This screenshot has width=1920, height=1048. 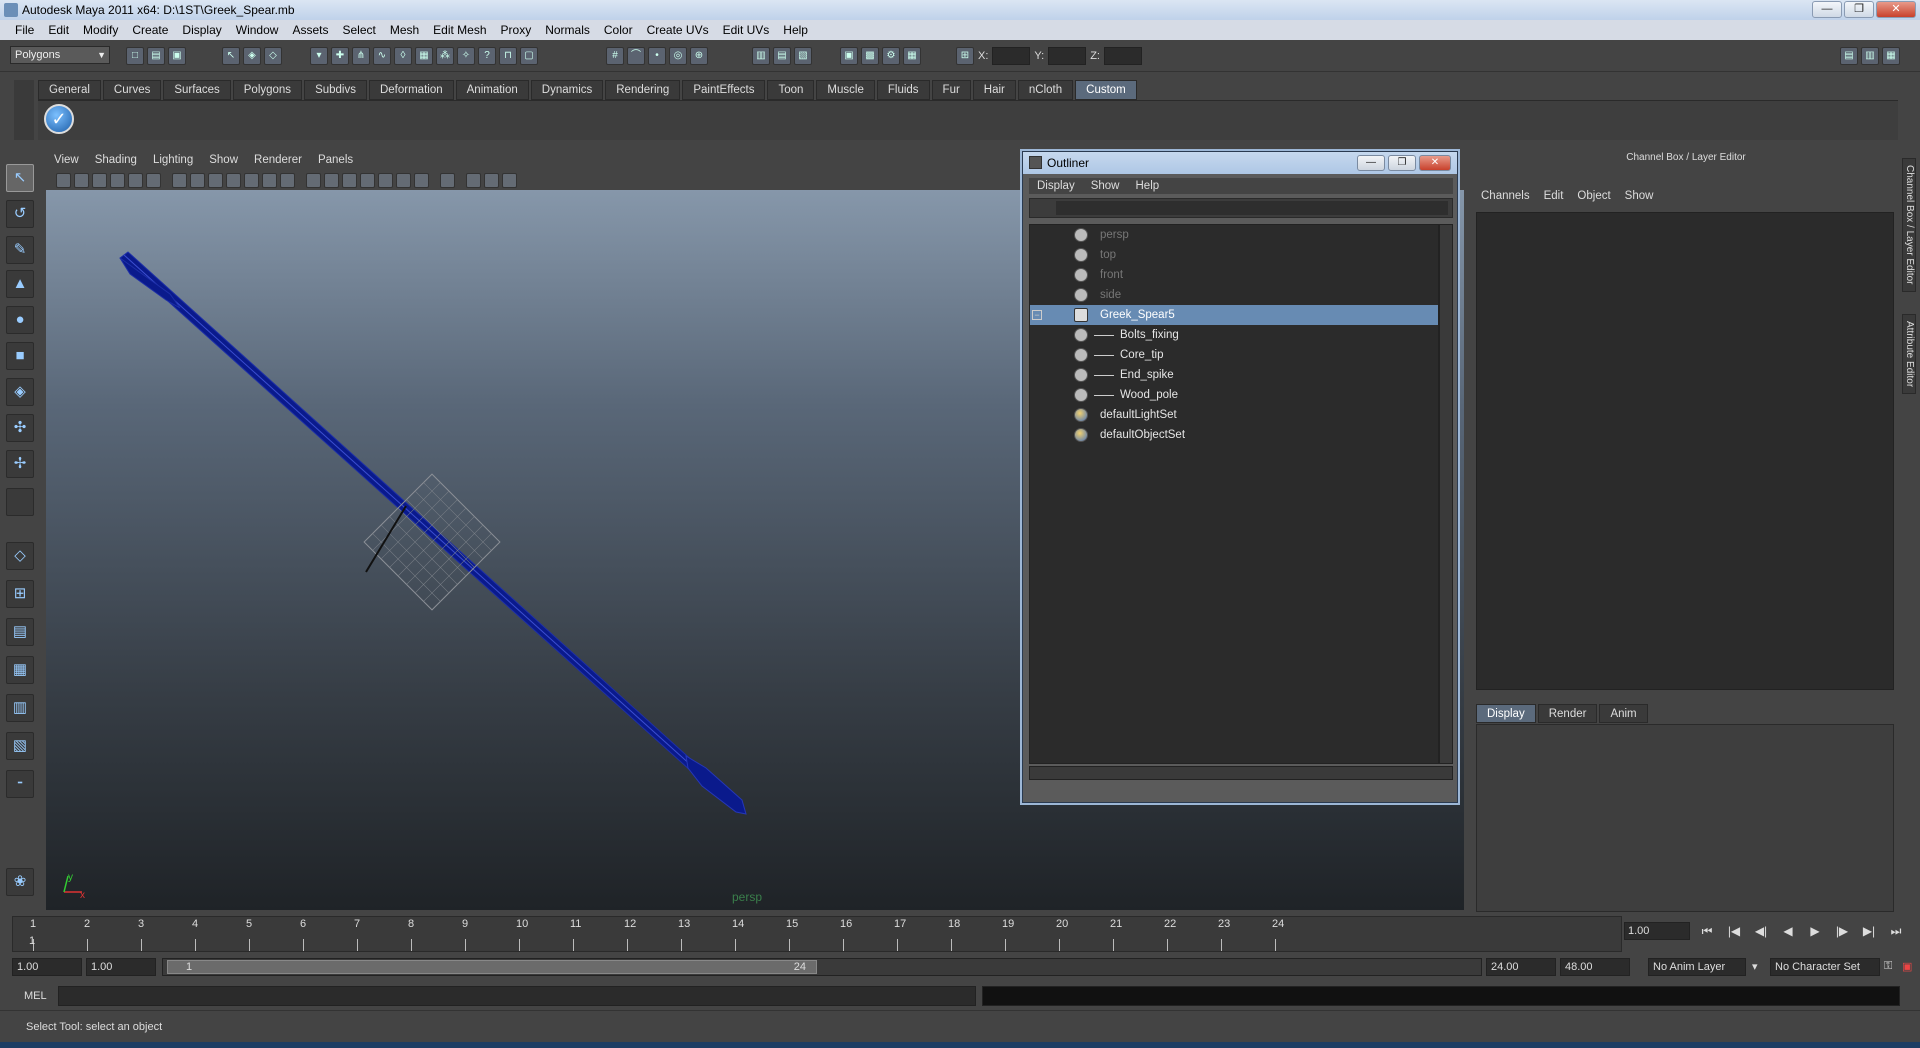 I want to click on gate-mask-icon, so click(x=233, y=180).